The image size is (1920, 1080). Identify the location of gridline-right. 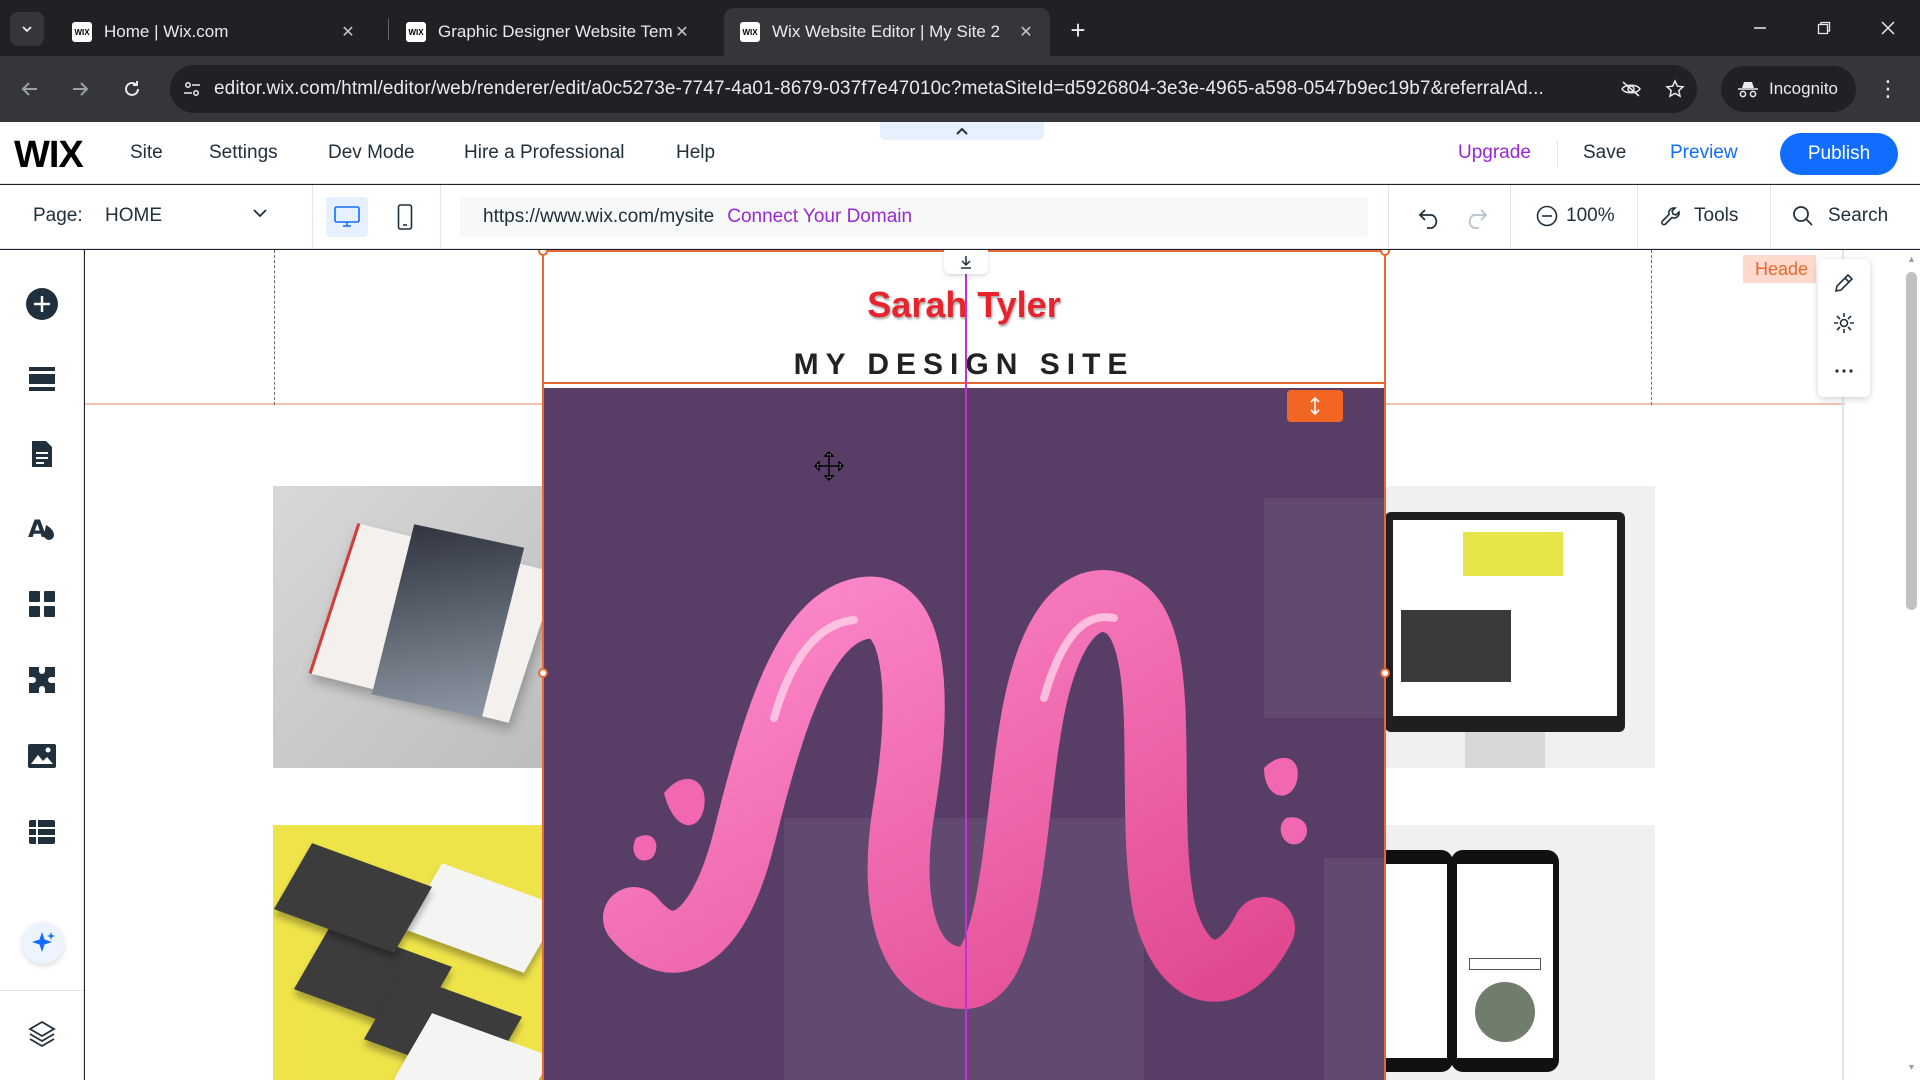
(1651, 327).